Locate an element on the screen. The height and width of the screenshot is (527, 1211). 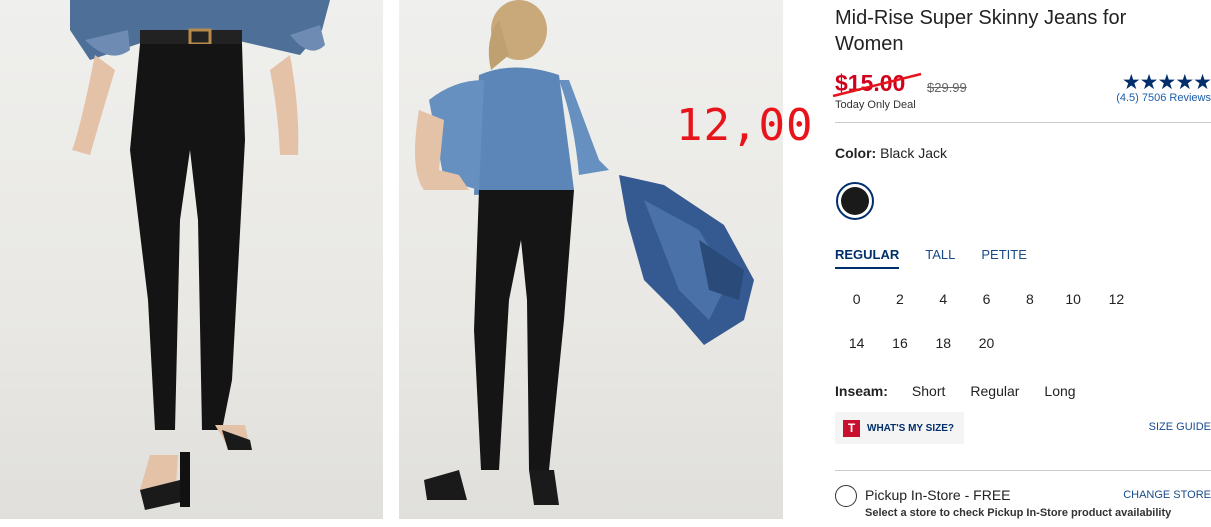
color-label-title: Color: is located at coordinates (856, 153).